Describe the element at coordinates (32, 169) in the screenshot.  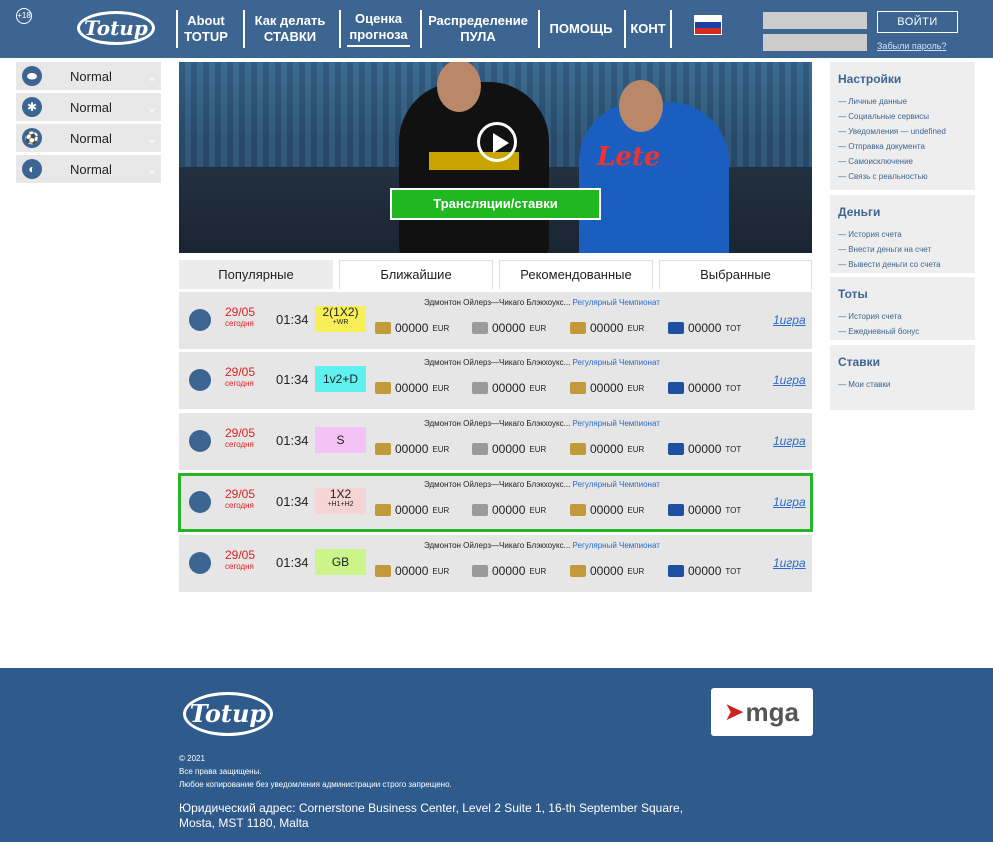
I see `volleyball-icon: ◐` at that location.